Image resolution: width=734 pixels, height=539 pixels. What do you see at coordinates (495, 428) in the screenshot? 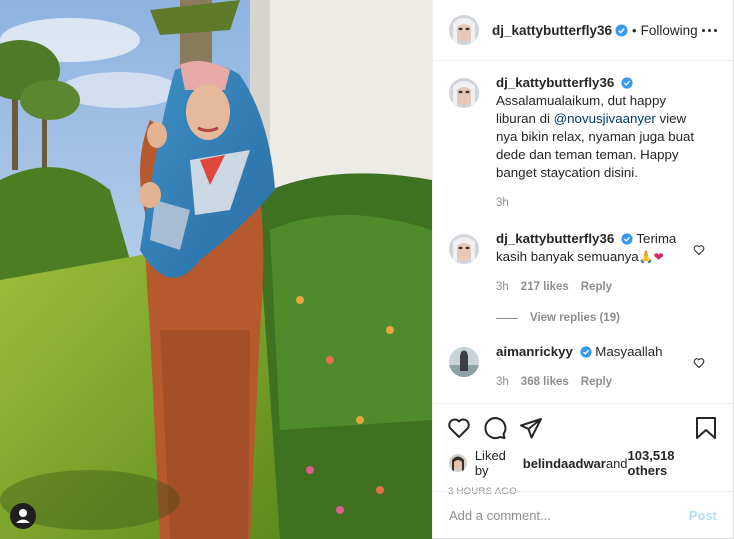
I see `comment-icon` at bounding box center [495, 428].